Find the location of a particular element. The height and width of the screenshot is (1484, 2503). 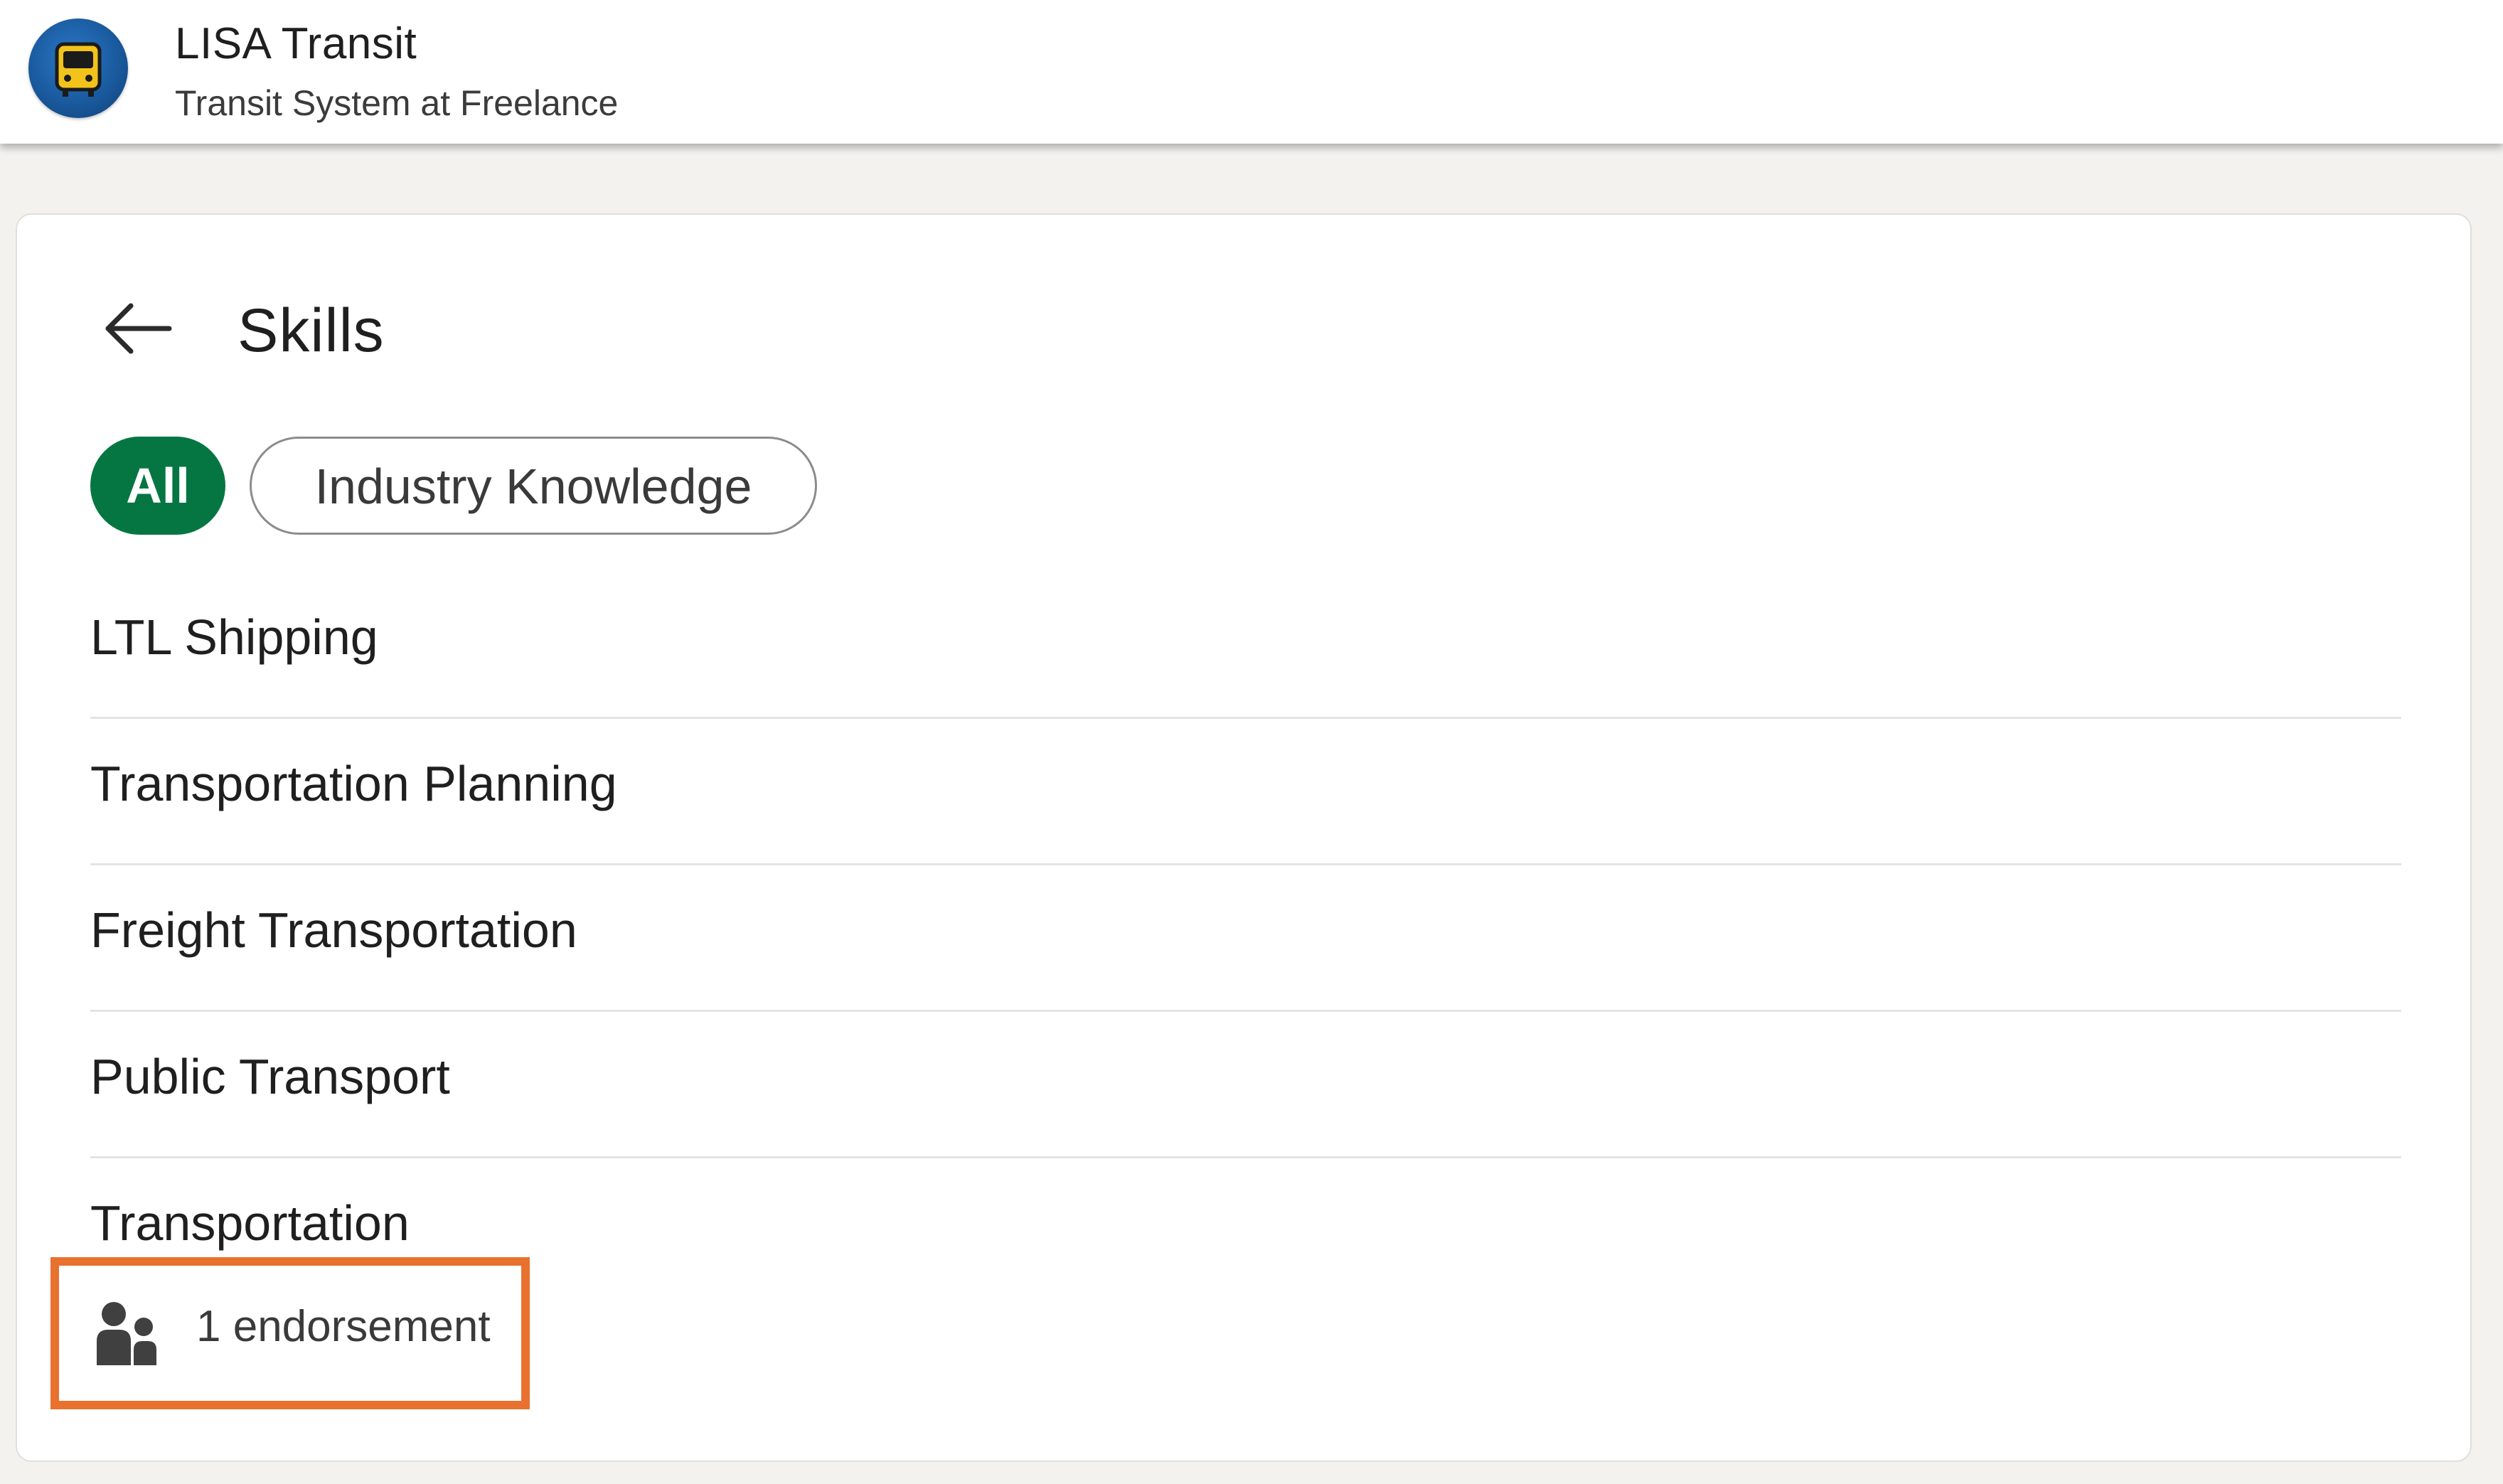

skill-row: LTL Shipping is located at coordinates (1245, 683).